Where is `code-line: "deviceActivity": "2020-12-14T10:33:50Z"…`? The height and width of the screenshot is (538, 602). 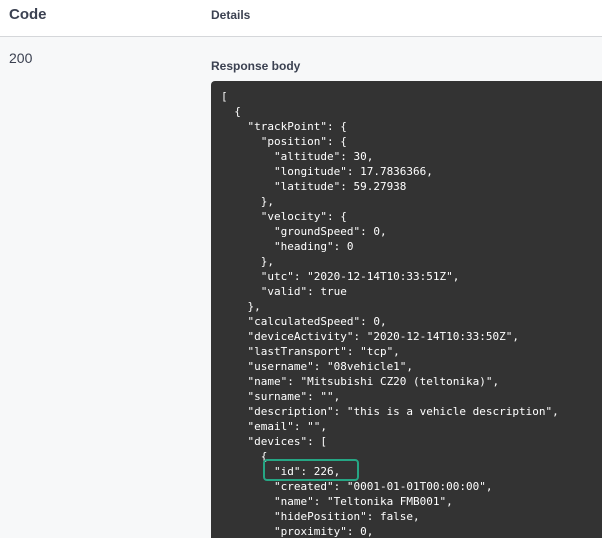
code-line: "deviceActivity": "2020-12-14T10:33:50Z"… is located at coordinates (370, 336).